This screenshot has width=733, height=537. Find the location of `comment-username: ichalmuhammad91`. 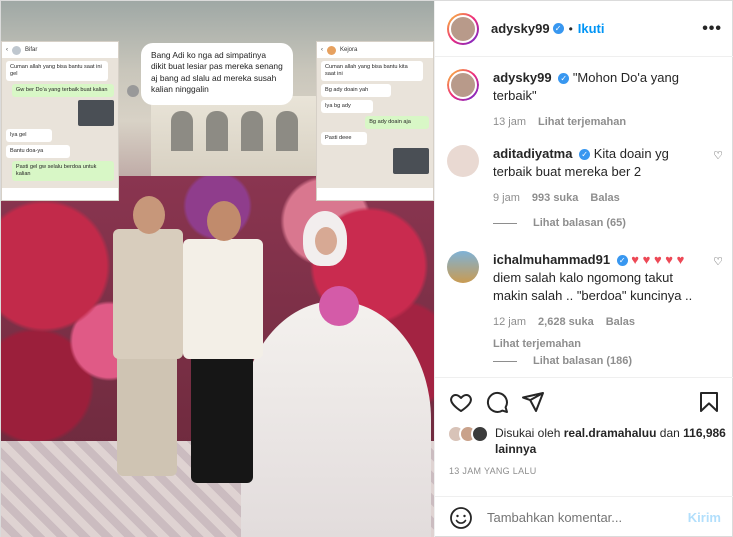

comment-username: ichalmuhammad91 is located at coordinates (551, 259).